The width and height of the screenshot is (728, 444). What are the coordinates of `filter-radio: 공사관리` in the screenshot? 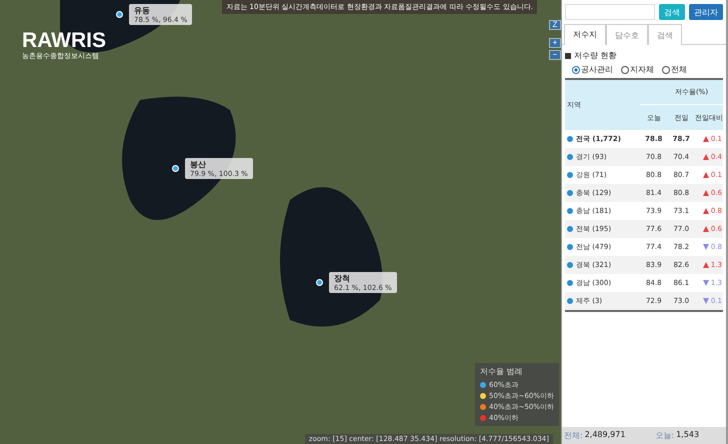 It's located at (592, 69).